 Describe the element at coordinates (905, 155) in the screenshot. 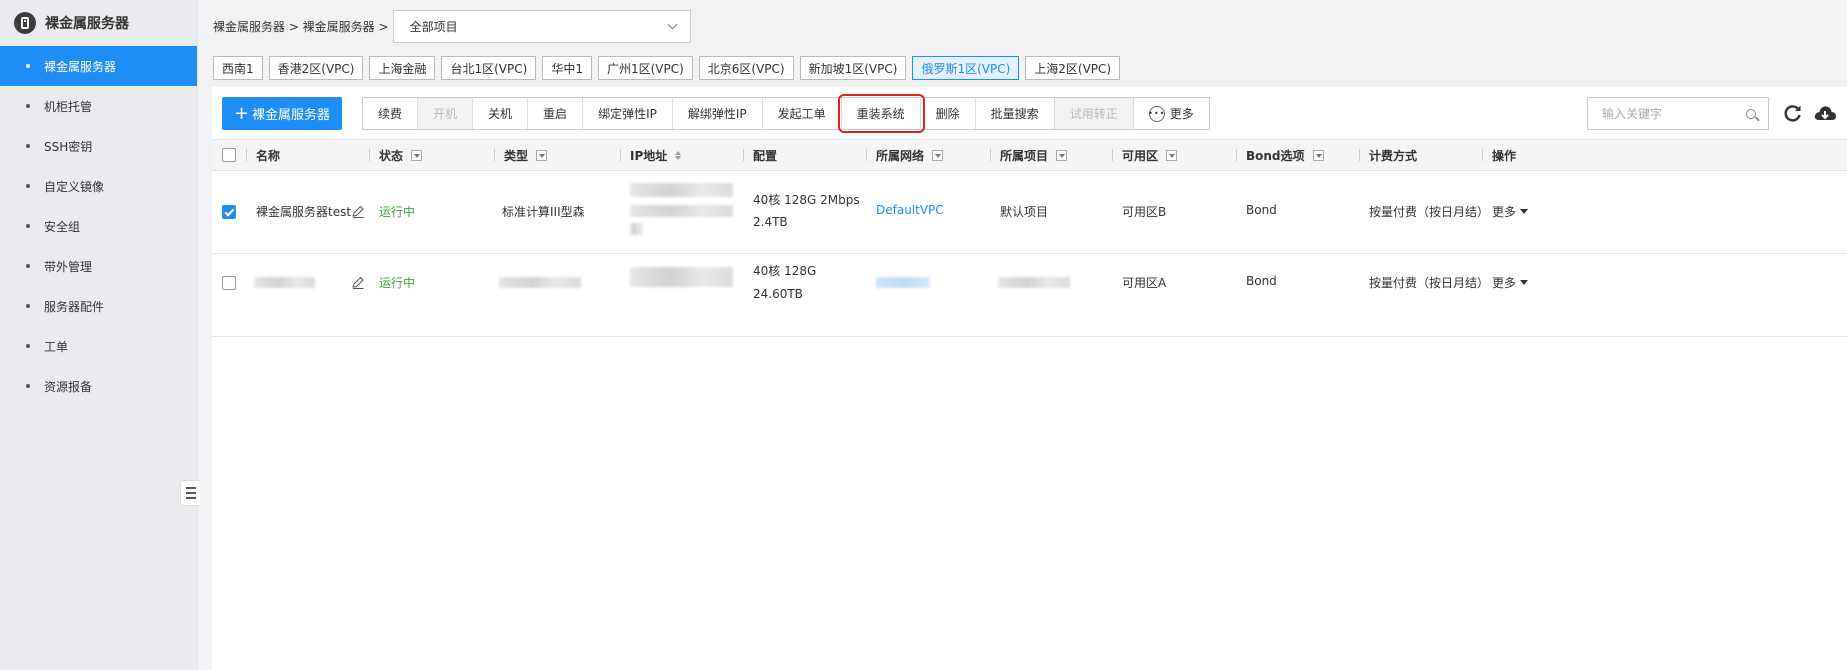

I see `column-header-network: 所属网络` at that location.